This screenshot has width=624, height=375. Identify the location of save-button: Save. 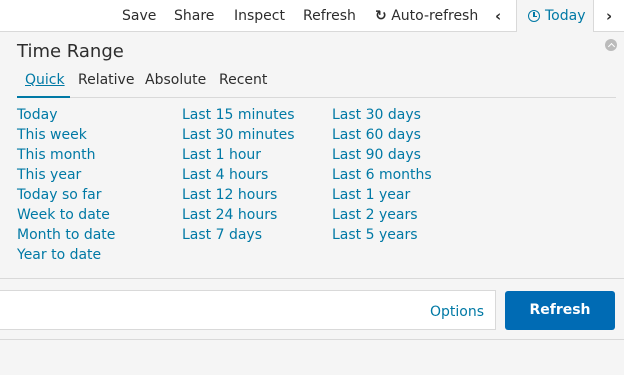
(139, 16).